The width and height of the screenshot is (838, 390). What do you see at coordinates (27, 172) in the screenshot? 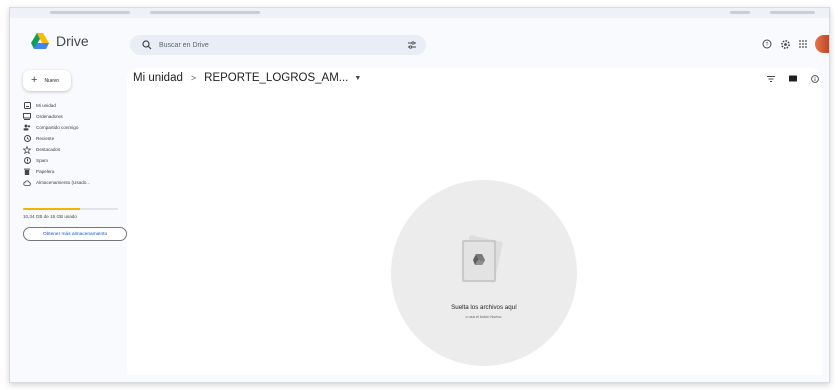
I see `trash-icon` at bounding box center [27, 172].